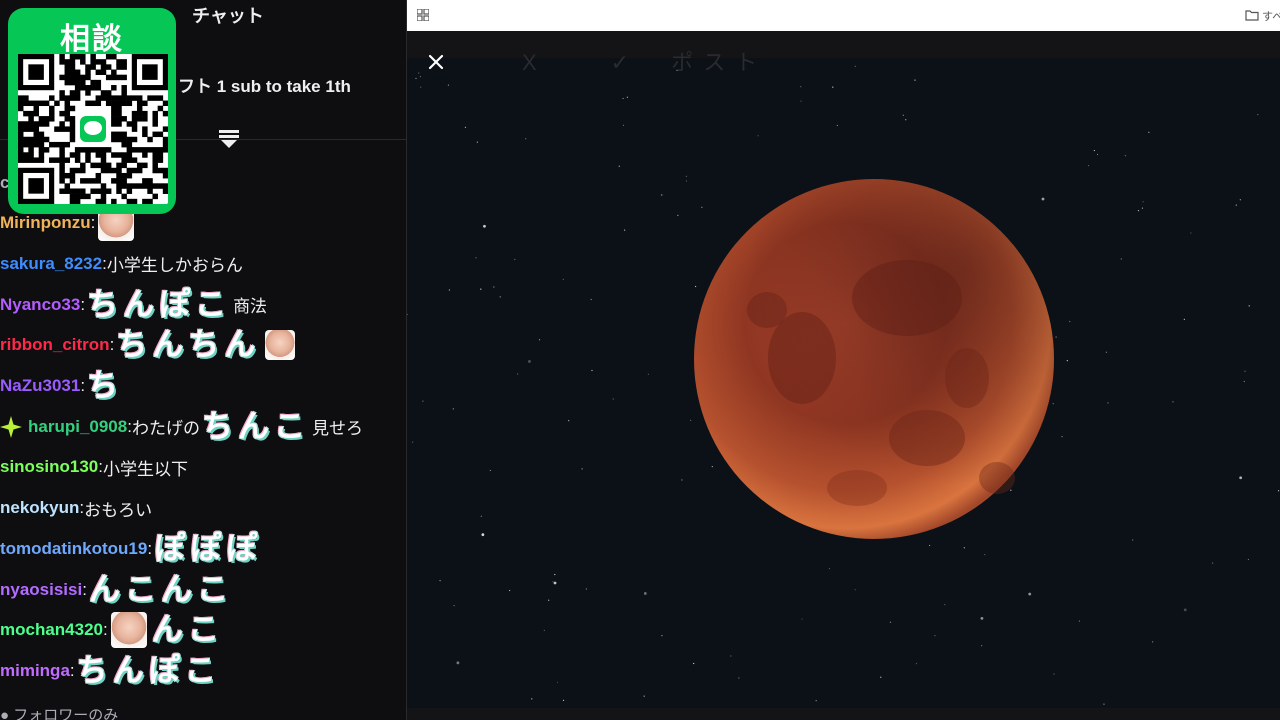 The width and height of the screenshot is (1280, 720). Describe the element at coordinates (45, 223) in the screenshot. I see `chat-username: Mirinponzu` at that location.